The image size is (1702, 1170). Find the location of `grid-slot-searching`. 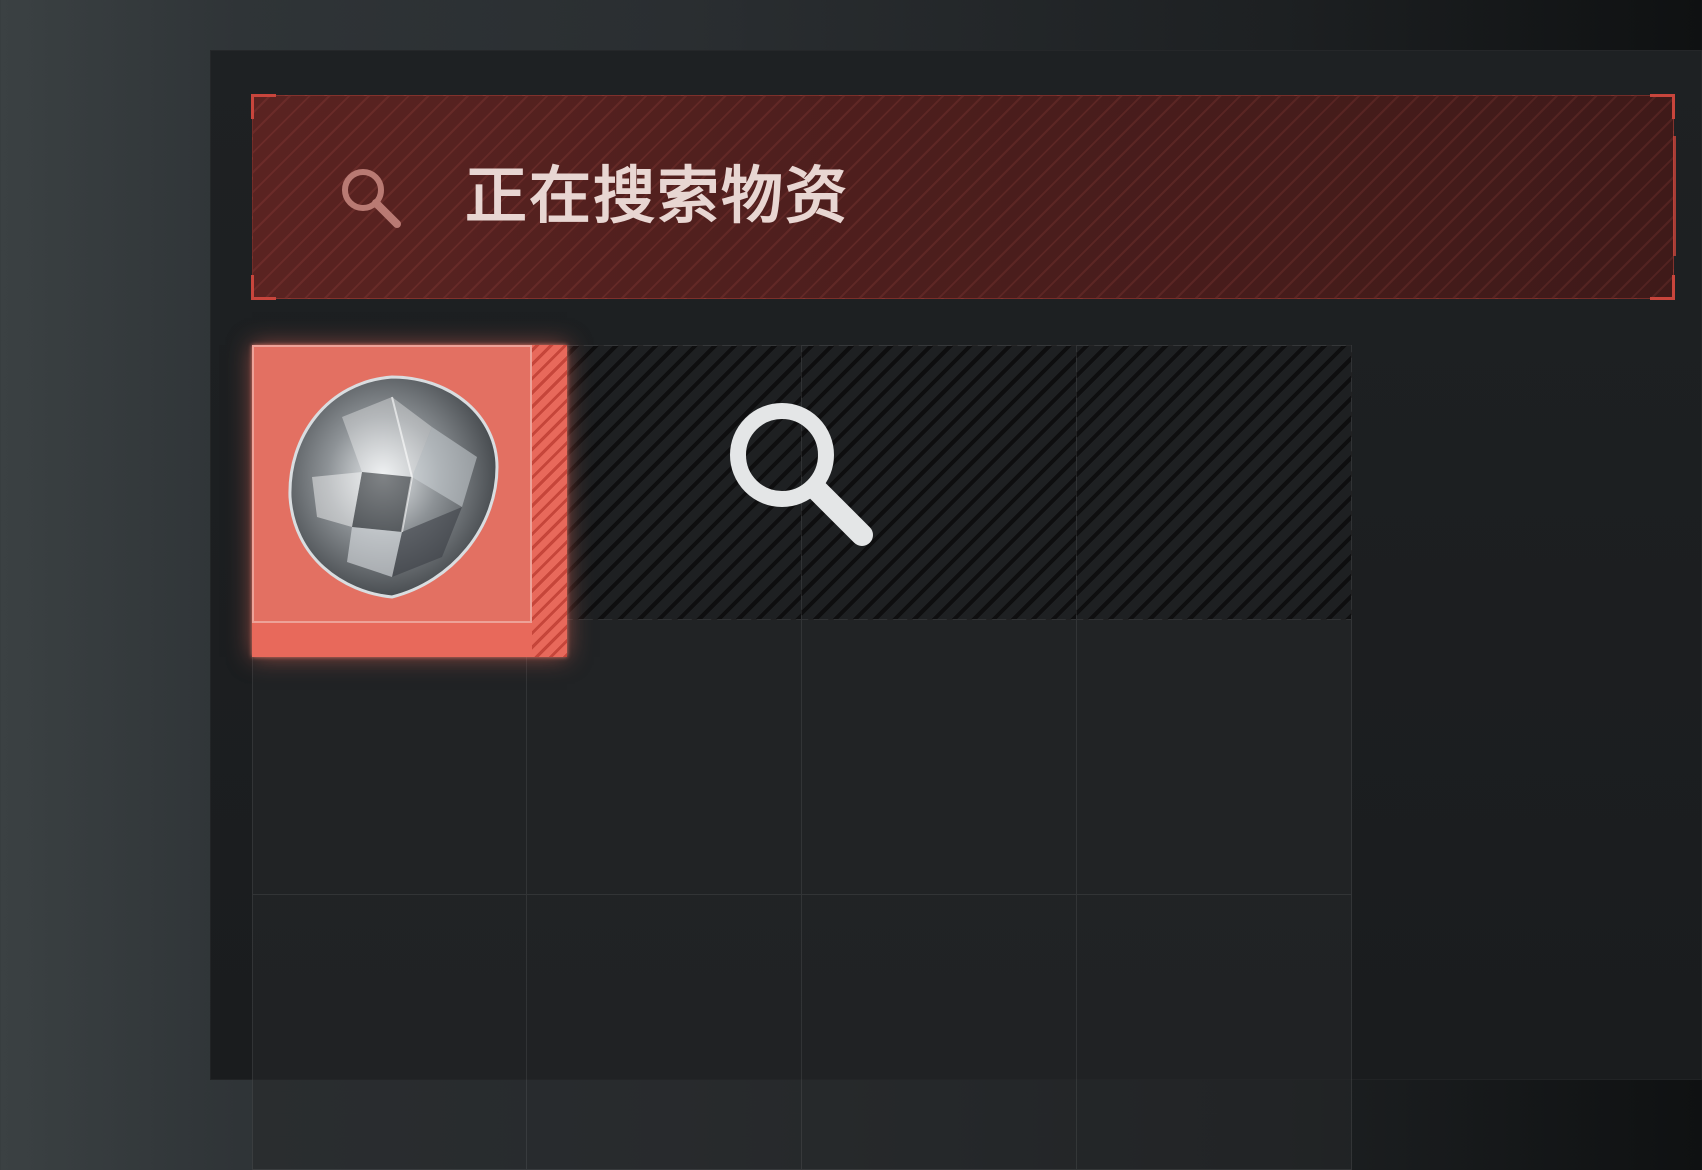

grid-slot-searching is located at coordinates (1214, 482).